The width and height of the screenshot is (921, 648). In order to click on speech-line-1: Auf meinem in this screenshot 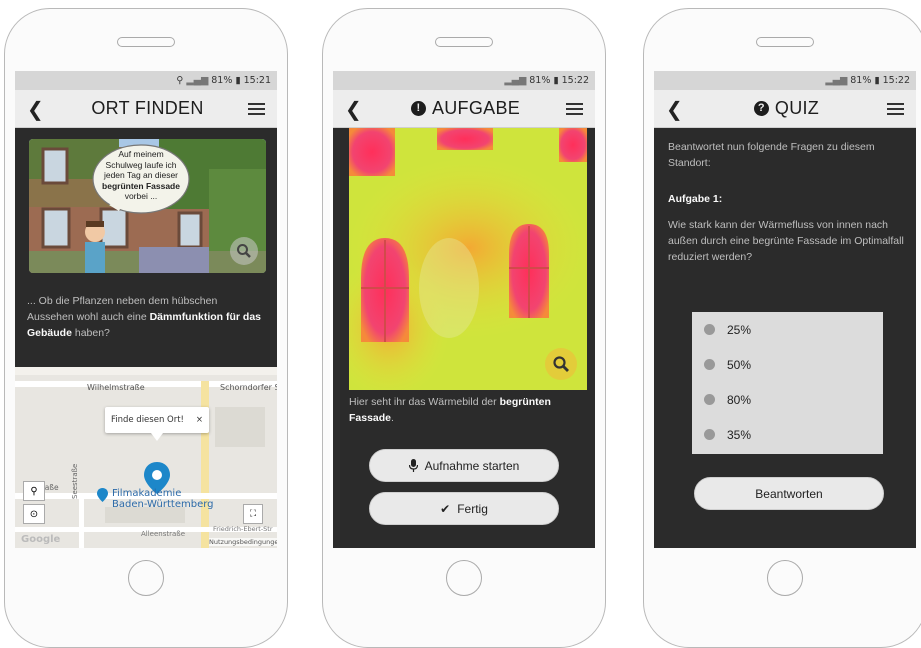, I will do `click(141, 154)`.